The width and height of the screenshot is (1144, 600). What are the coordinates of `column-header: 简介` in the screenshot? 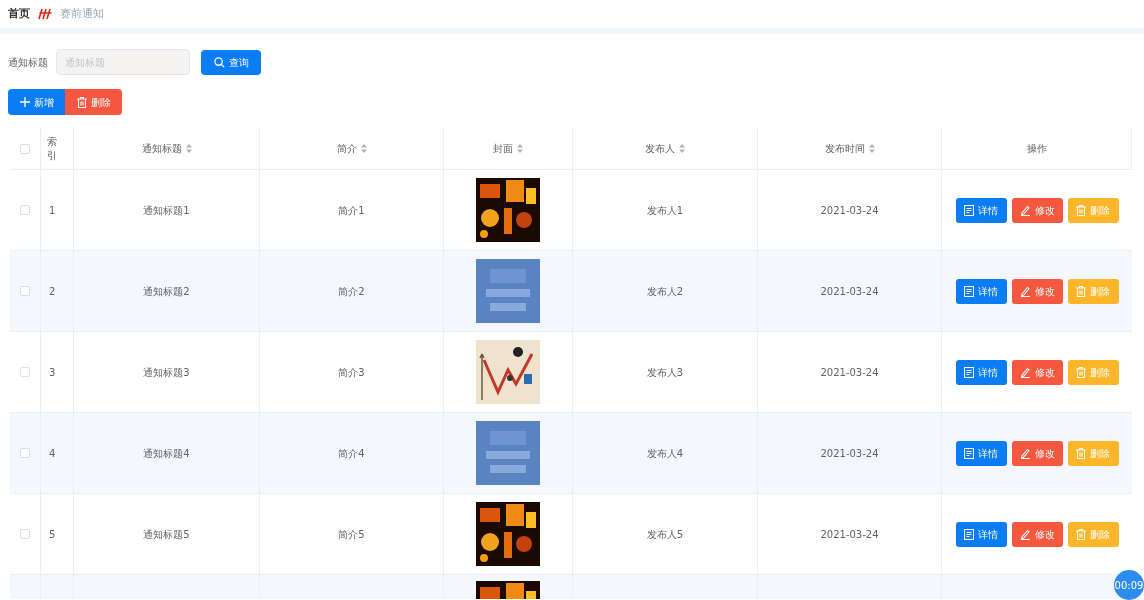 It's located at (346, 148).